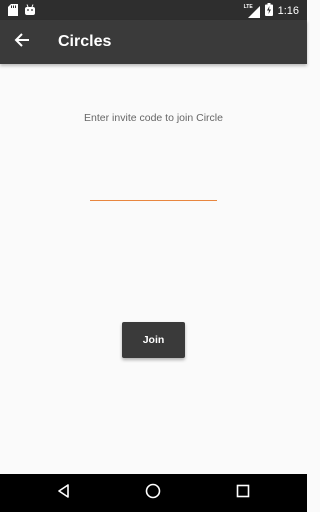 This screenshot has width=320, height=512. Describe the element at coordinates (13, 12) in the screenshot. I see `sd-card-icon` at that location.